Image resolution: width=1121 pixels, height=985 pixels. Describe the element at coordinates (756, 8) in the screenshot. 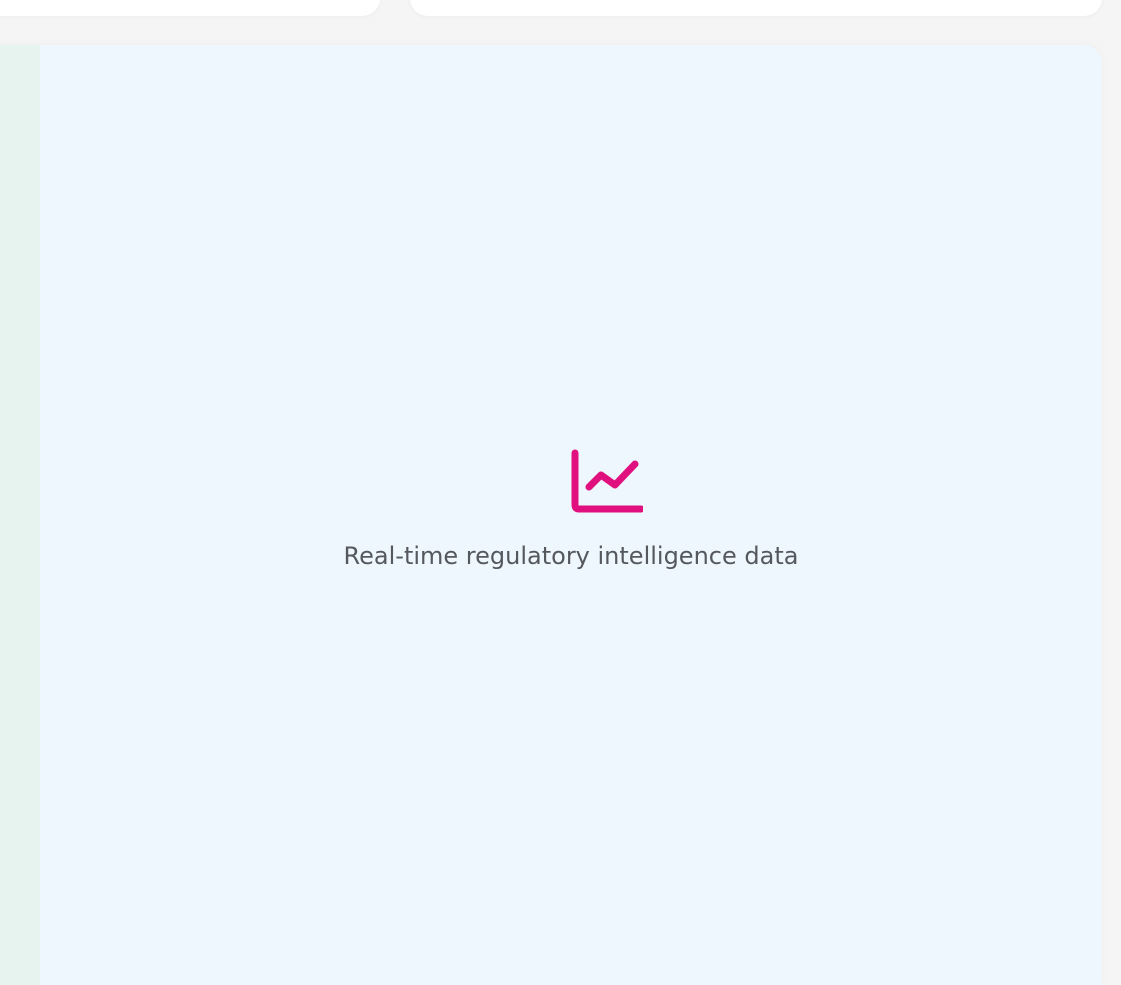

I see `top-right-card` at that location.